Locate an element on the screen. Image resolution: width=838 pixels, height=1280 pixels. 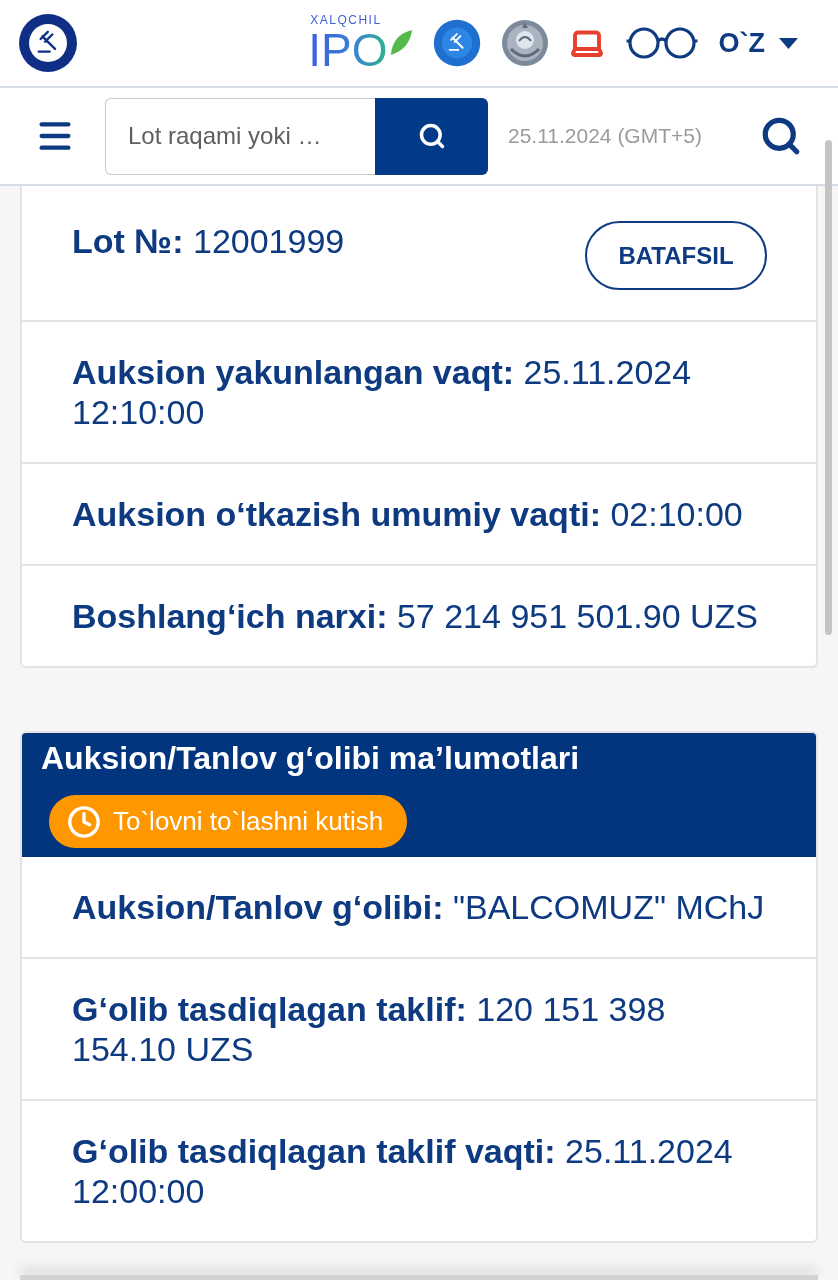
details-button: BATAFSIL is located at coordinates (676, 255).